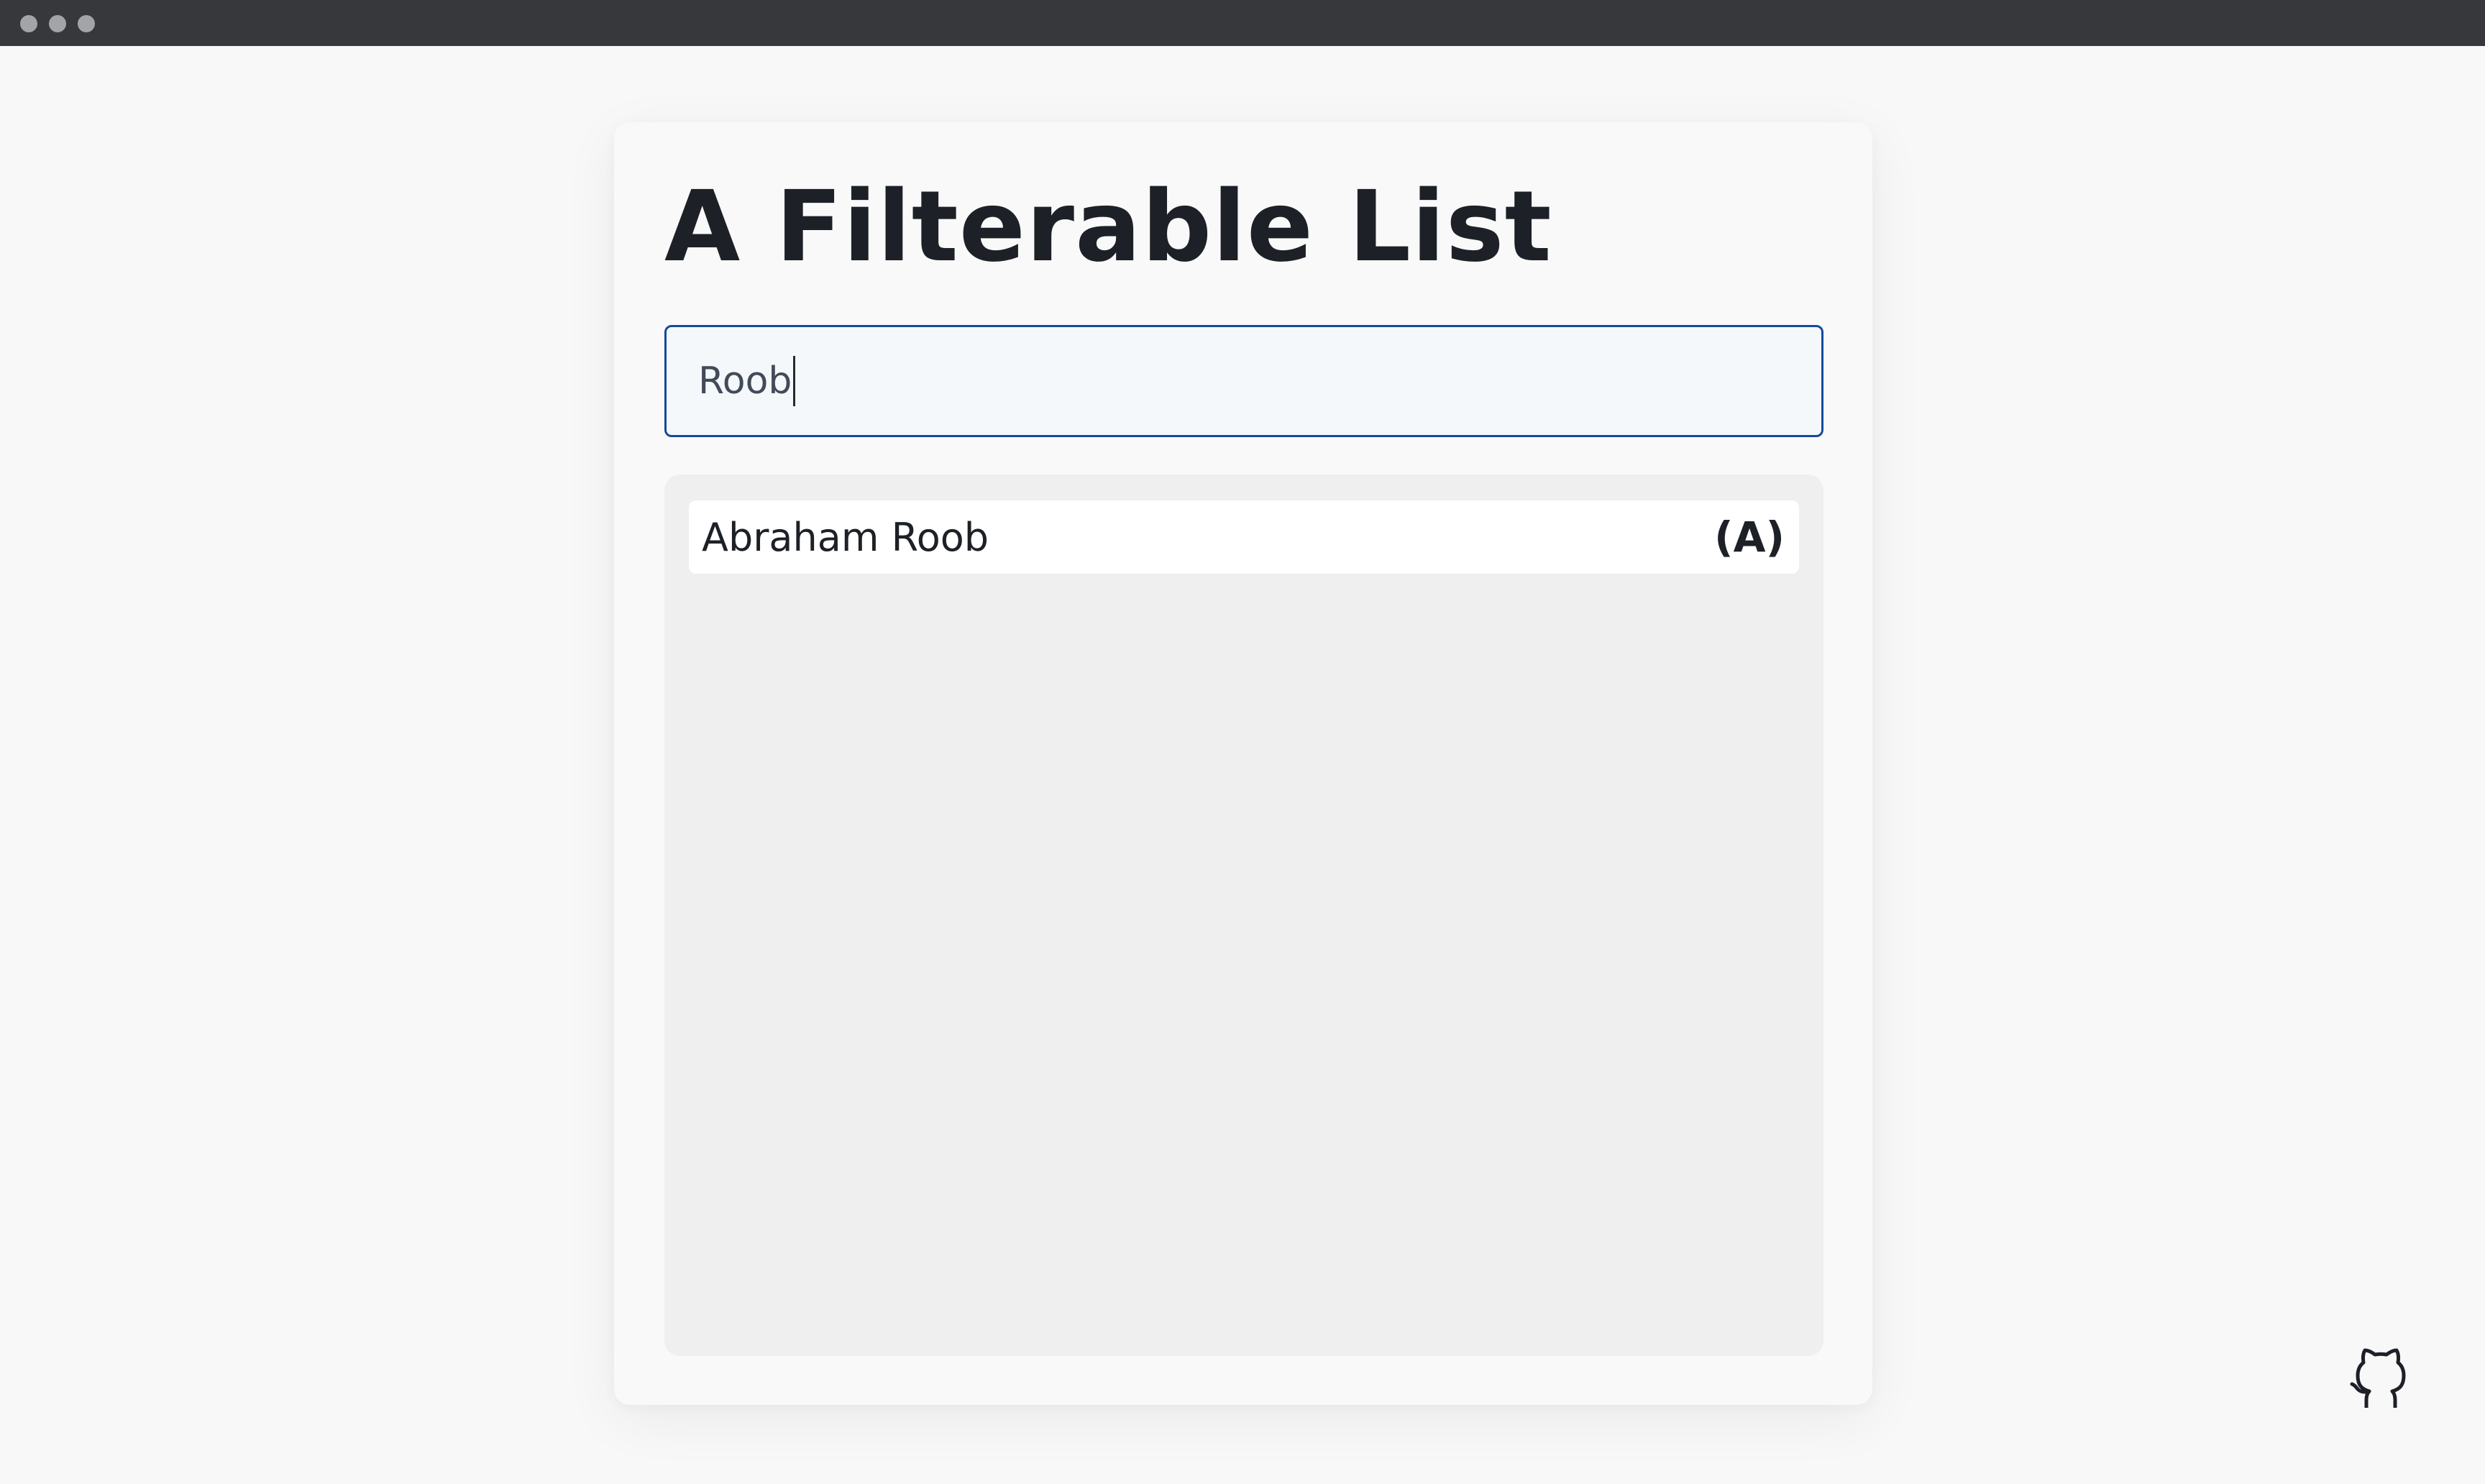  Describe the element at coordinates (1749, 537) in the screenshot. I see `list-item-badge: (A)` at that location.